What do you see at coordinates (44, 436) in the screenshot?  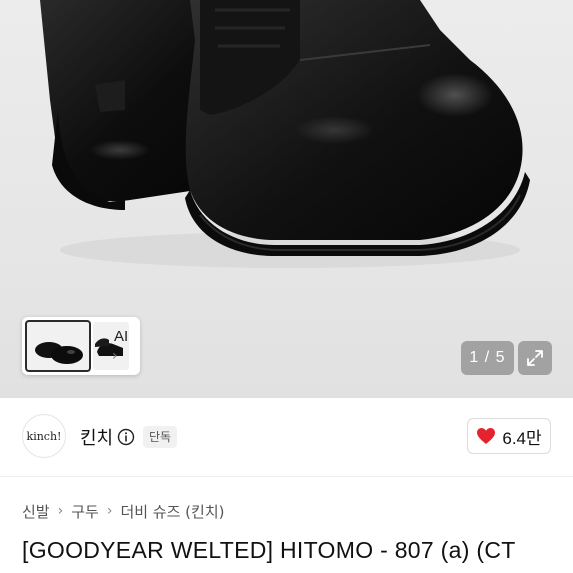 I see `seller-avatar: kinch!` at bounding box center [44, 436].